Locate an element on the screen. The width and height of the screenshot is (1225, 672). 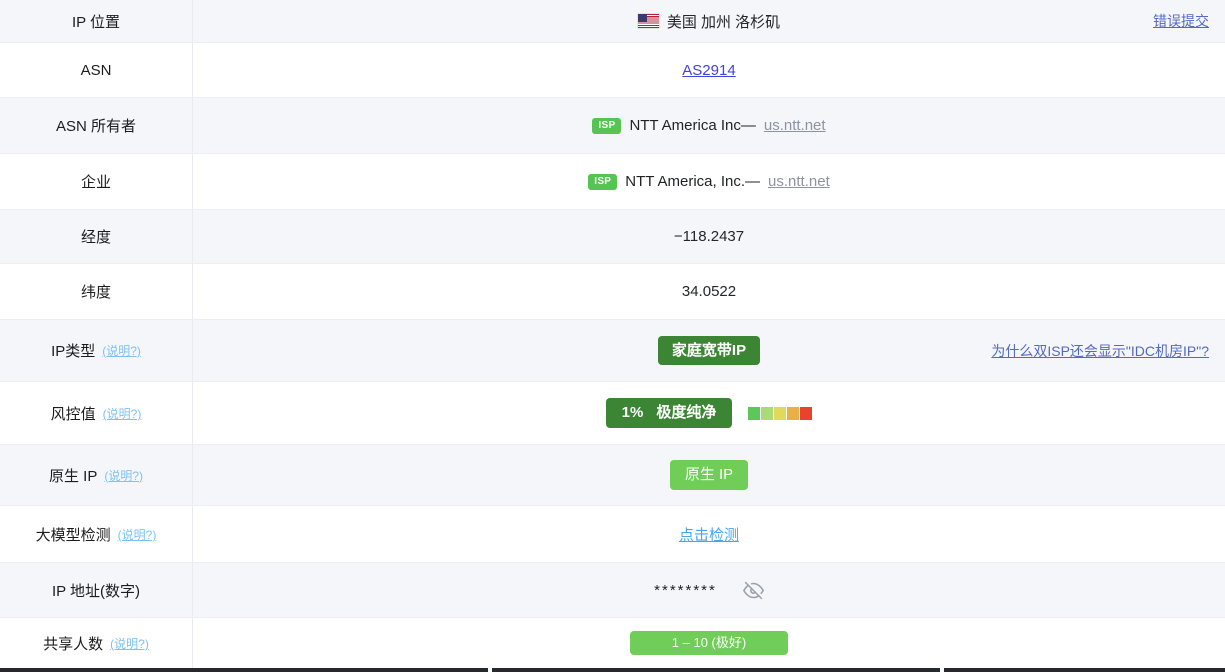
enterprise-name: NTT America, Inc.— is located at coordinates (693, 181).